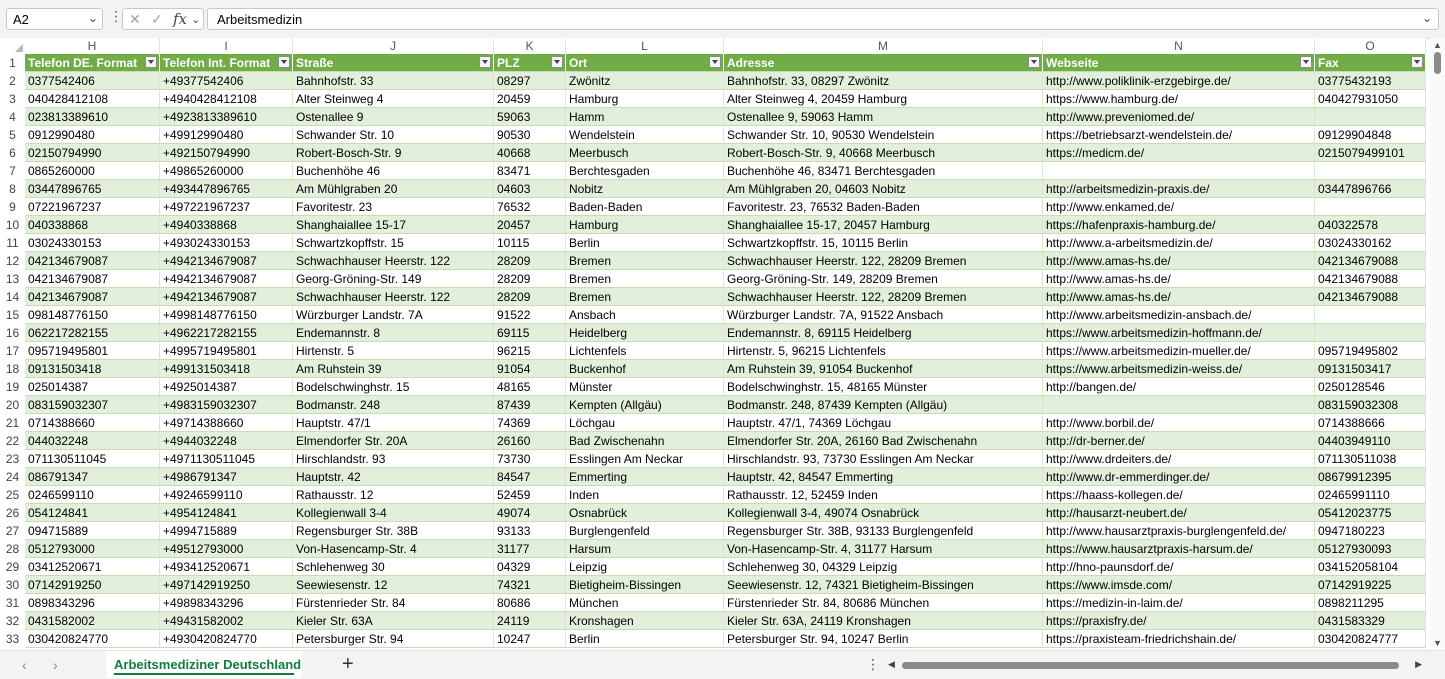 The width and height of the screenshot is (1445, 679). I want to click on table-cell: 040427931050, so click(1370, 99).